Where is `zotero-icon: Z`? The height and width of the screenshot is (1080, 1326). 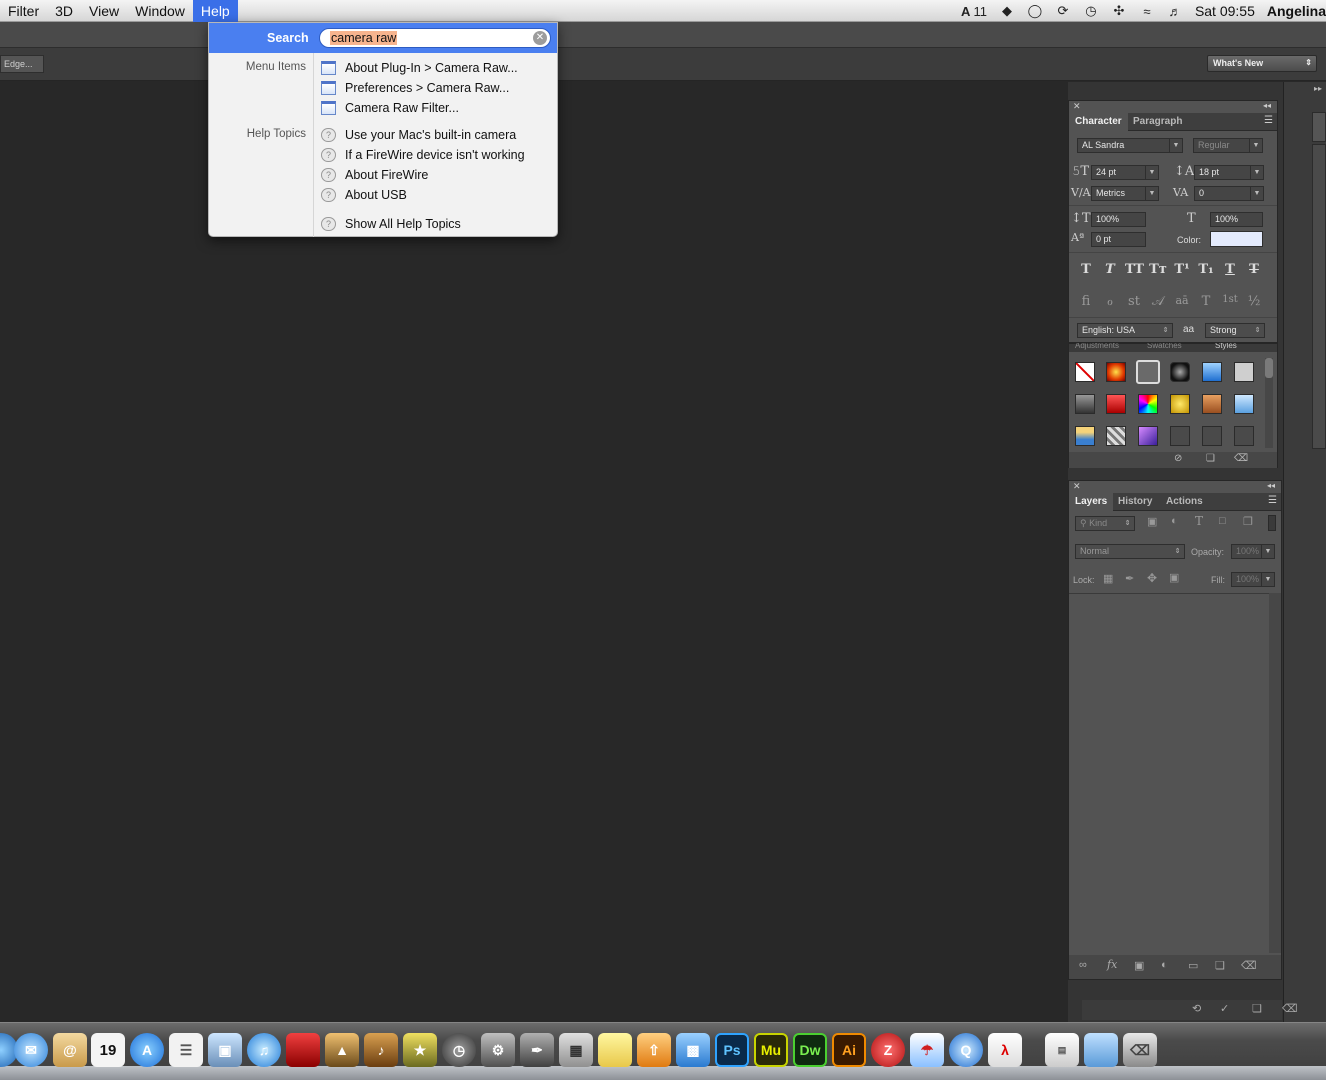
zotero-icon: Z is located at coordinates (888, 1050).